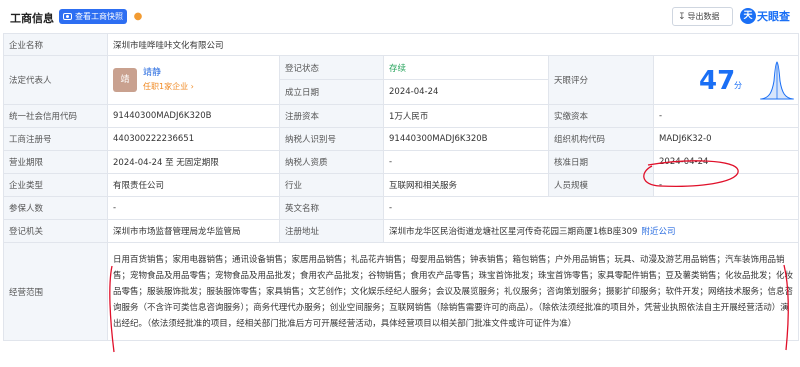 This screenshot has width=800, height=367. Describe the element at coordinates (331, 92) in the screenshot. I see `est-date-label: 成立日期` at that location.